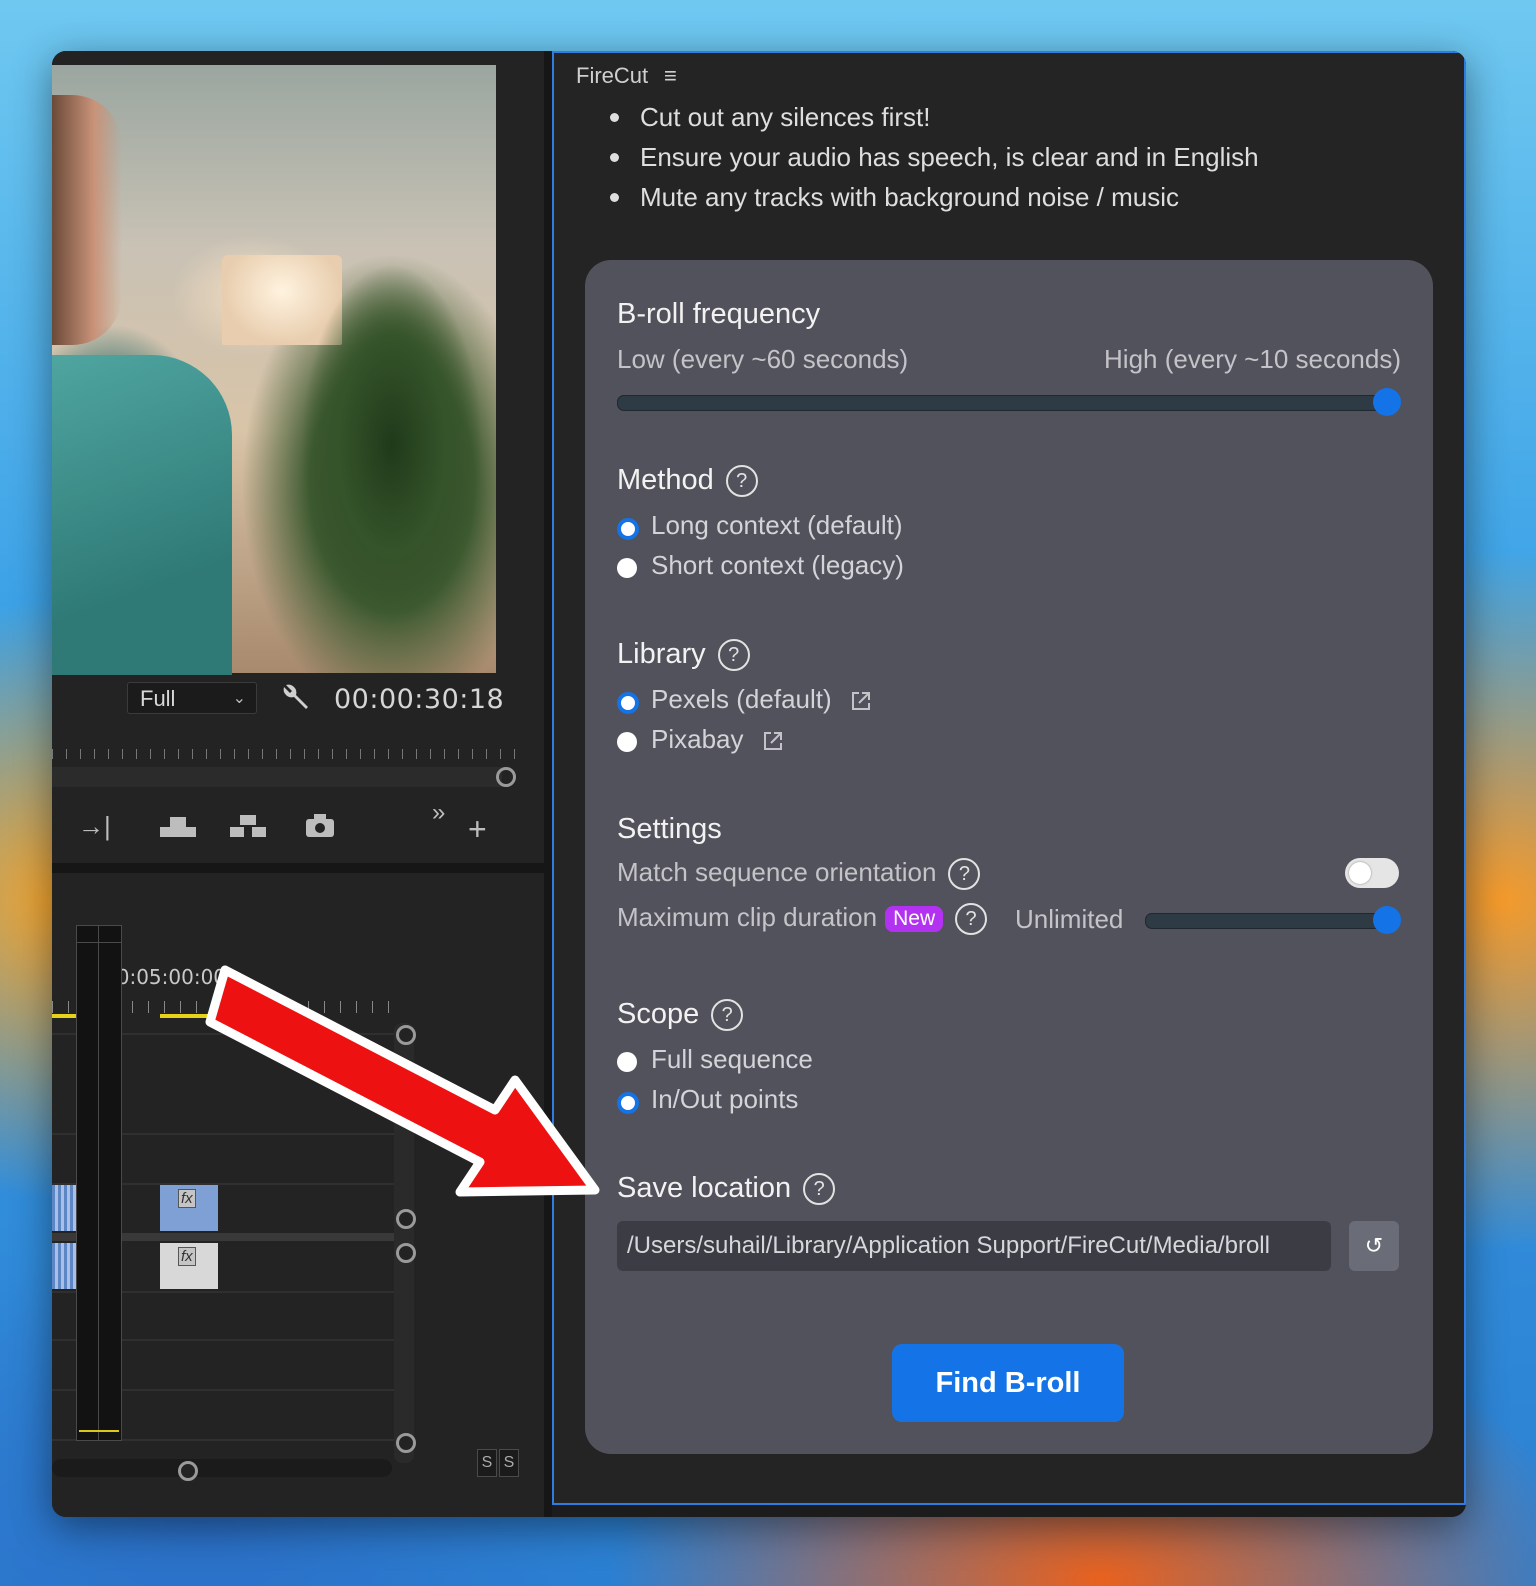 This screenshot has height=1586, width=1536. I want to click on solo-button-left: S, so click(487, 1463).